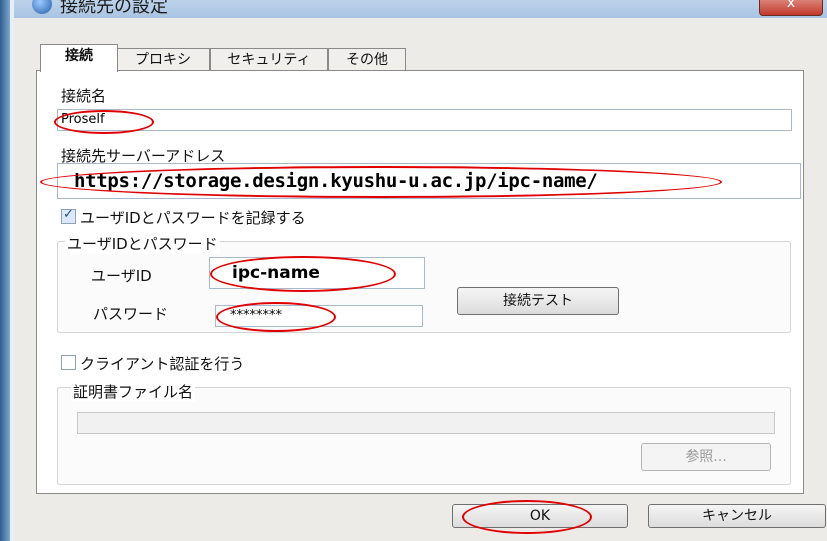 Image resolution: width=827 pixels, height=541 pixels. I want to click on app-icon, so click(42, 7).